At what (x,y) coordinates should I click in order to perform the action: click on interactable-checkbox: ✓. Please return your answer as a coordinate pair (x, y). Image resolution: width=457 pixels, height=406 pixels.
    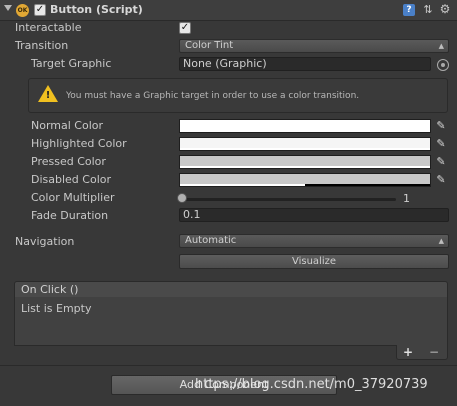
    Looking at the image, I should click on (185, 28).